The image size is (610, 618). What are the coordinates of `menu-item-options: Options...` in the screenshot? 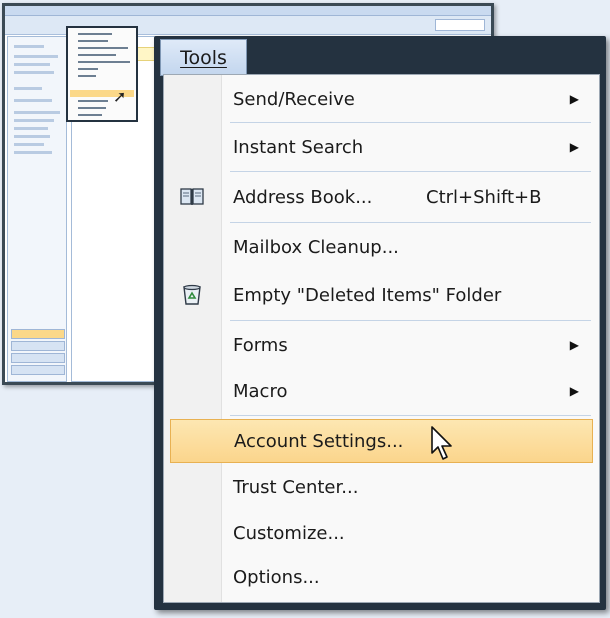 It's located at (381, 577).